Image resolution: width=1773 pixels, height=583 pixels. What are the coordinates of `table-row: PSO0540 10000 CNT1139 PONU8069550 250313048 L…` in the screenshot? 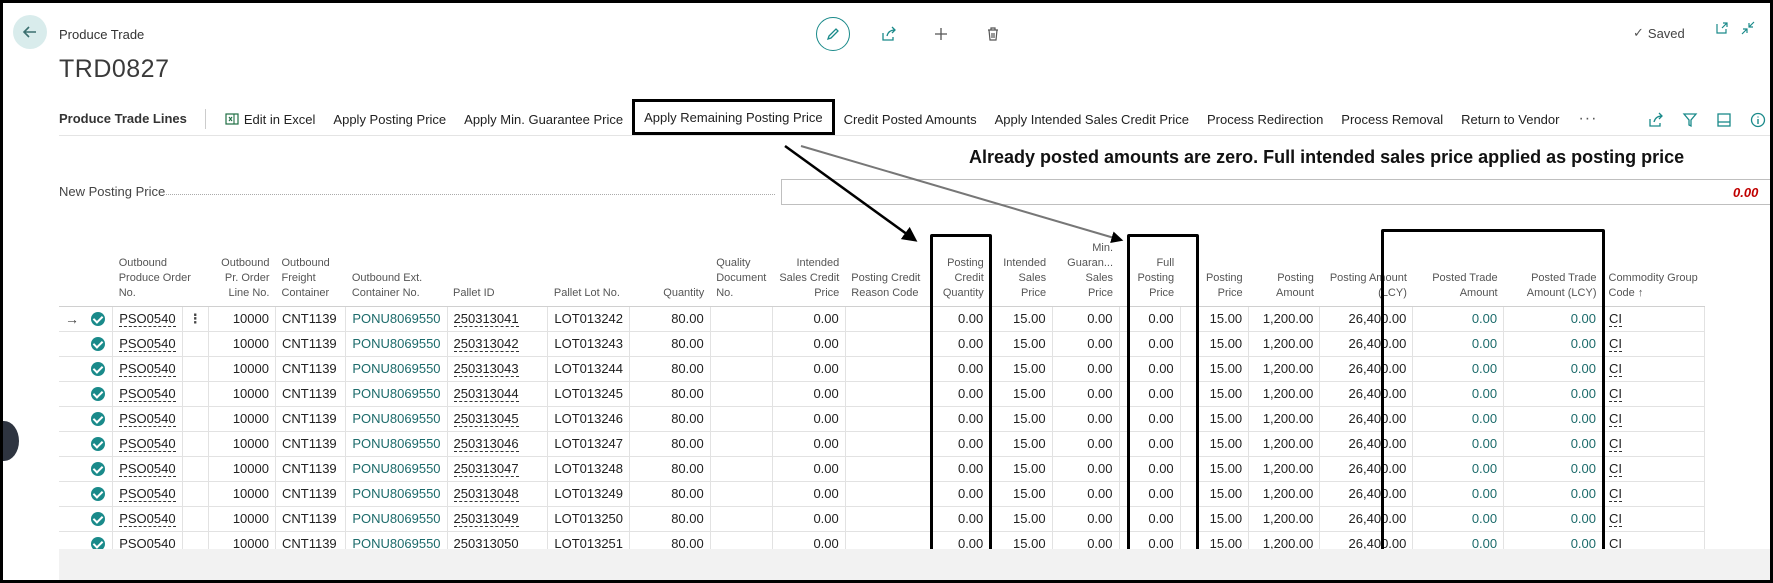 It's located at (914, 494).